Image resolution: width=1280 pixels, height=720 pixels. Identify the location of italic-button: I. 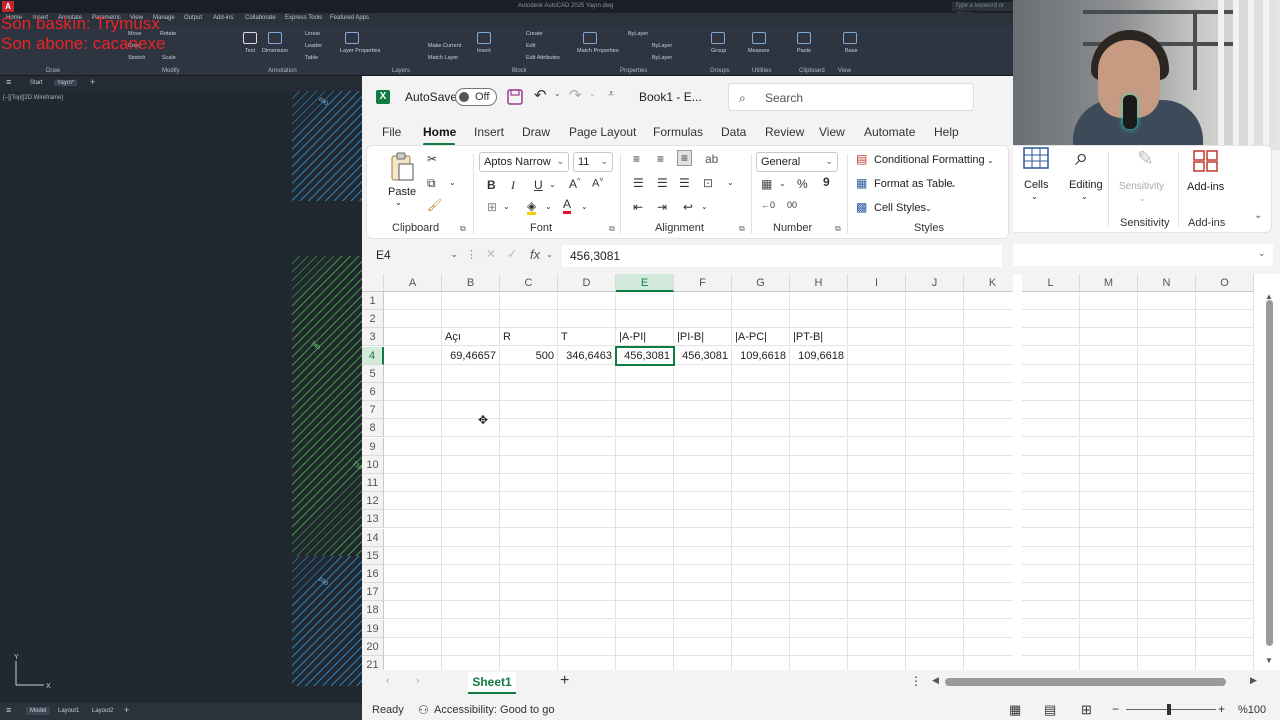
(513, 185).